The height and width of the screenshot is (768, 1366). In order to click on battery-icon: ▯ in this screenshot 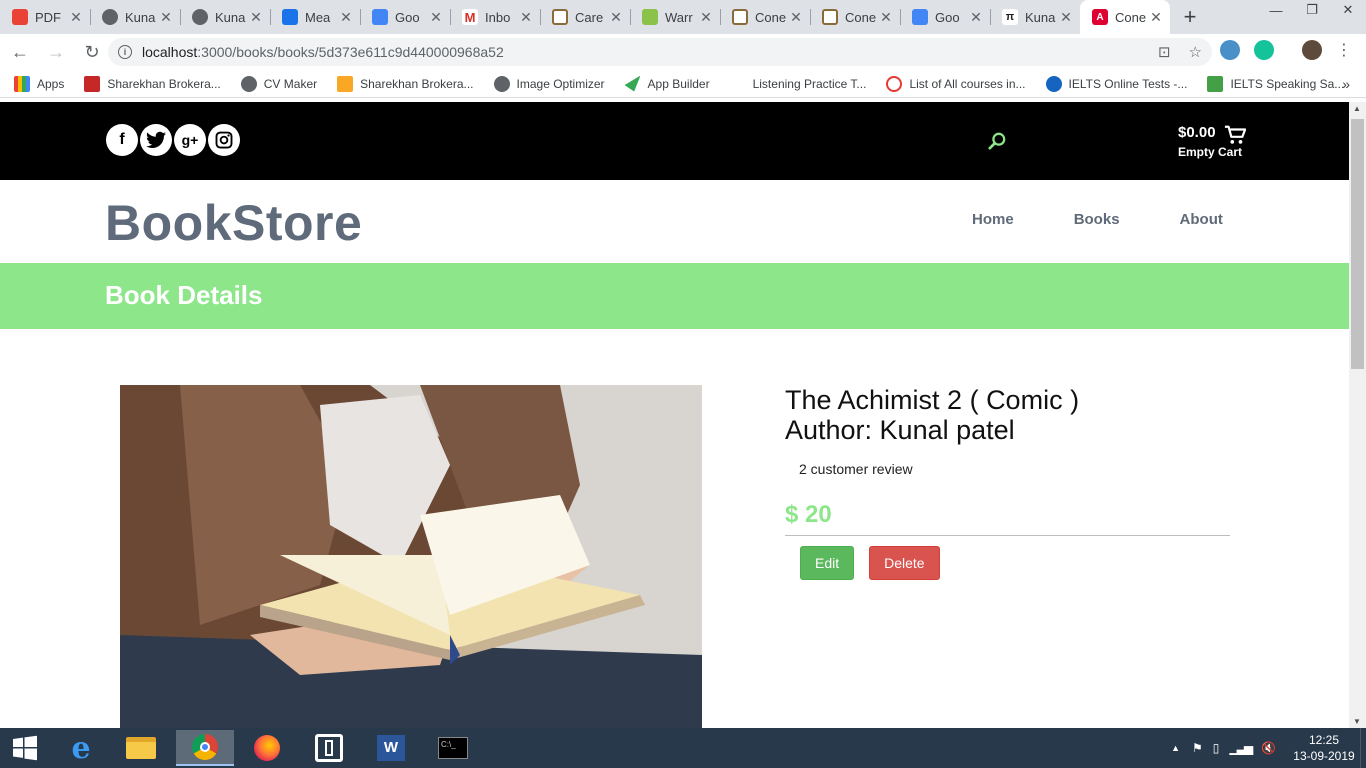, I will do `click(1216, 748)`.